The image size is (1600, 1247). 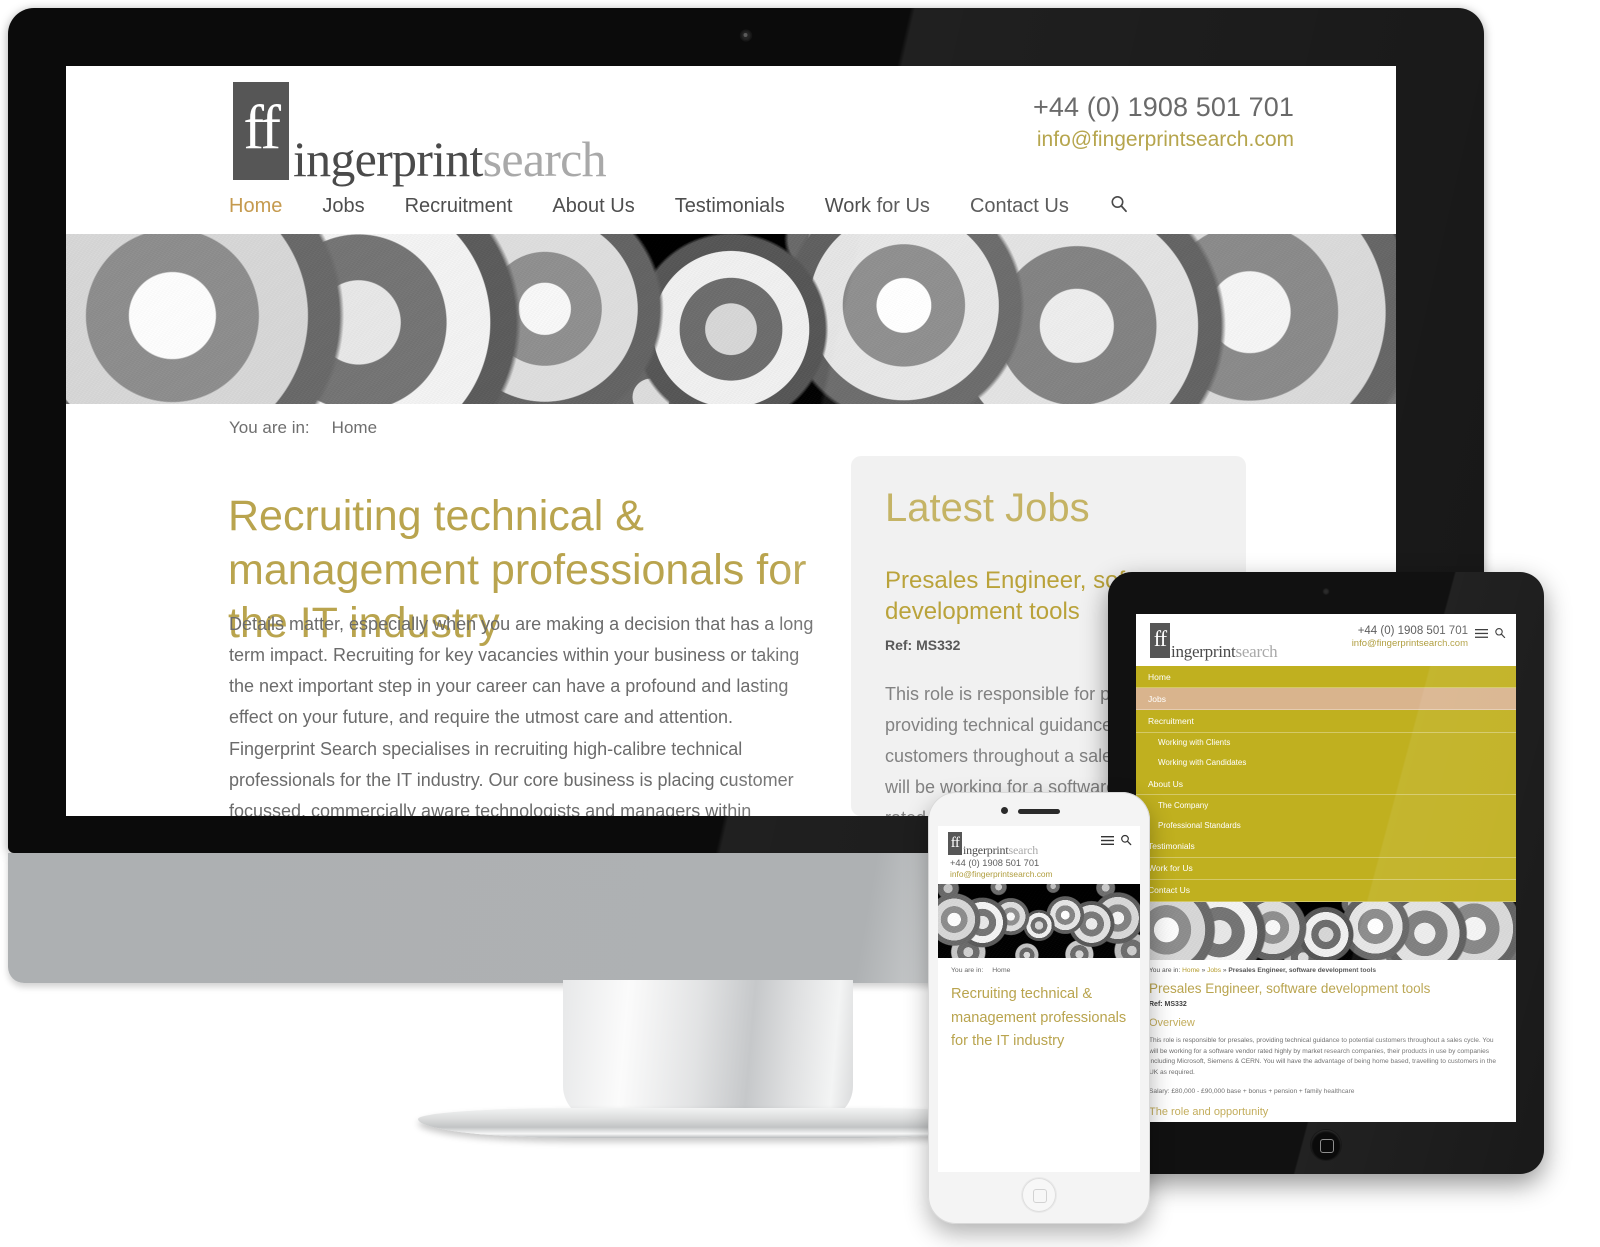 I want to click on phone-device: ff ingerprintsearch +44 (0) 1908 501 701, so click(x=1039, y=1008).